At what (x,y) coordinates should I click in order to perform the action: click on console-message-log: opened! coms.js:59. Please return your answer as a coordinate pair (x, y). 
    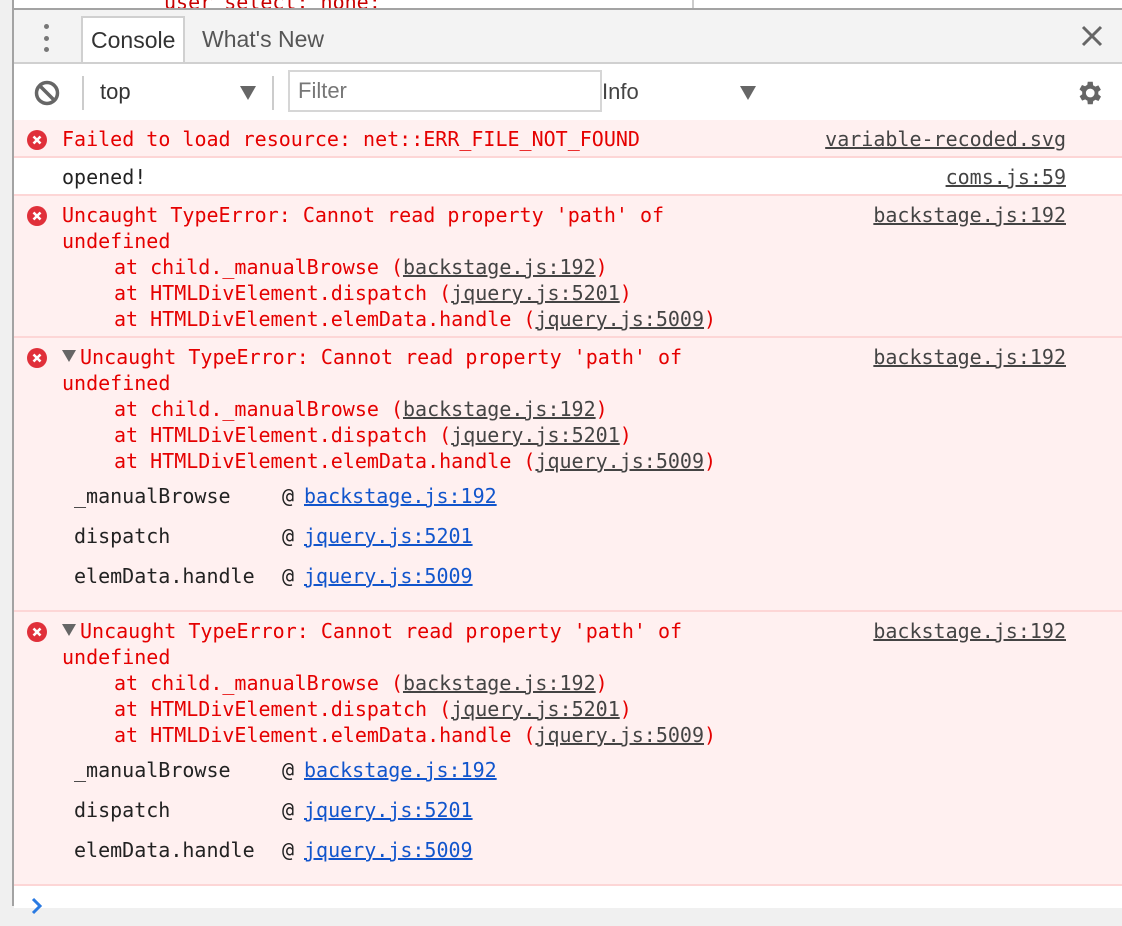
    Looking at the image, I should click on (568, 177).